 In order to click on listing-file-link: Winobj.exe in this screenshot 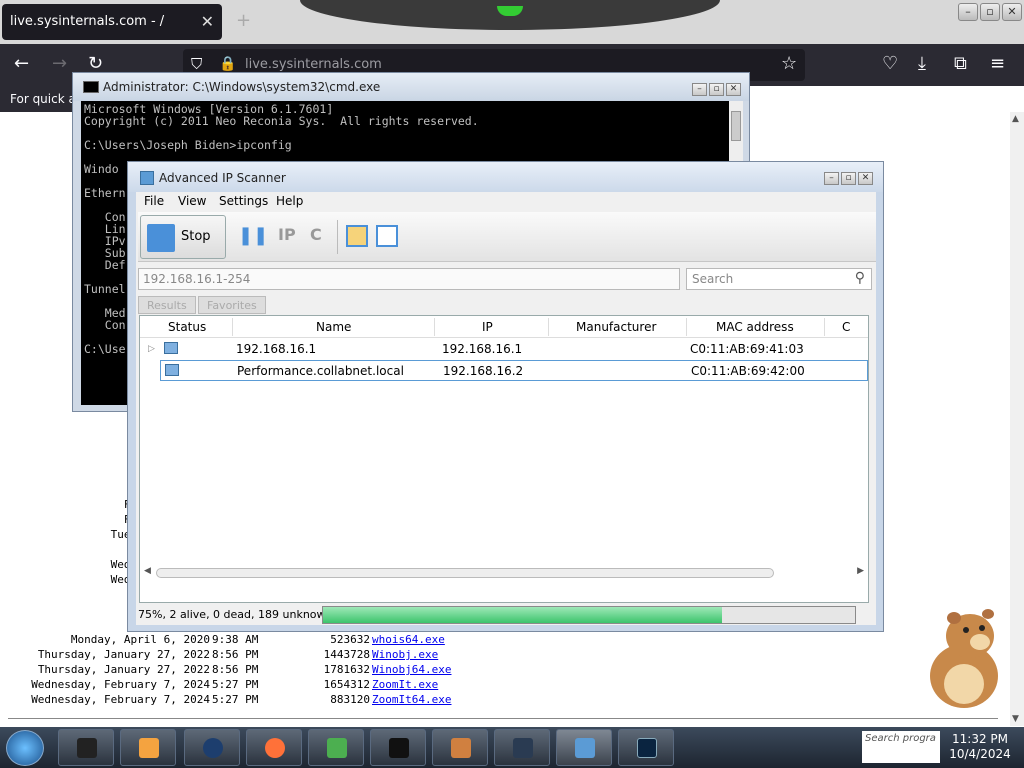, I will do `click(405, 654)`.